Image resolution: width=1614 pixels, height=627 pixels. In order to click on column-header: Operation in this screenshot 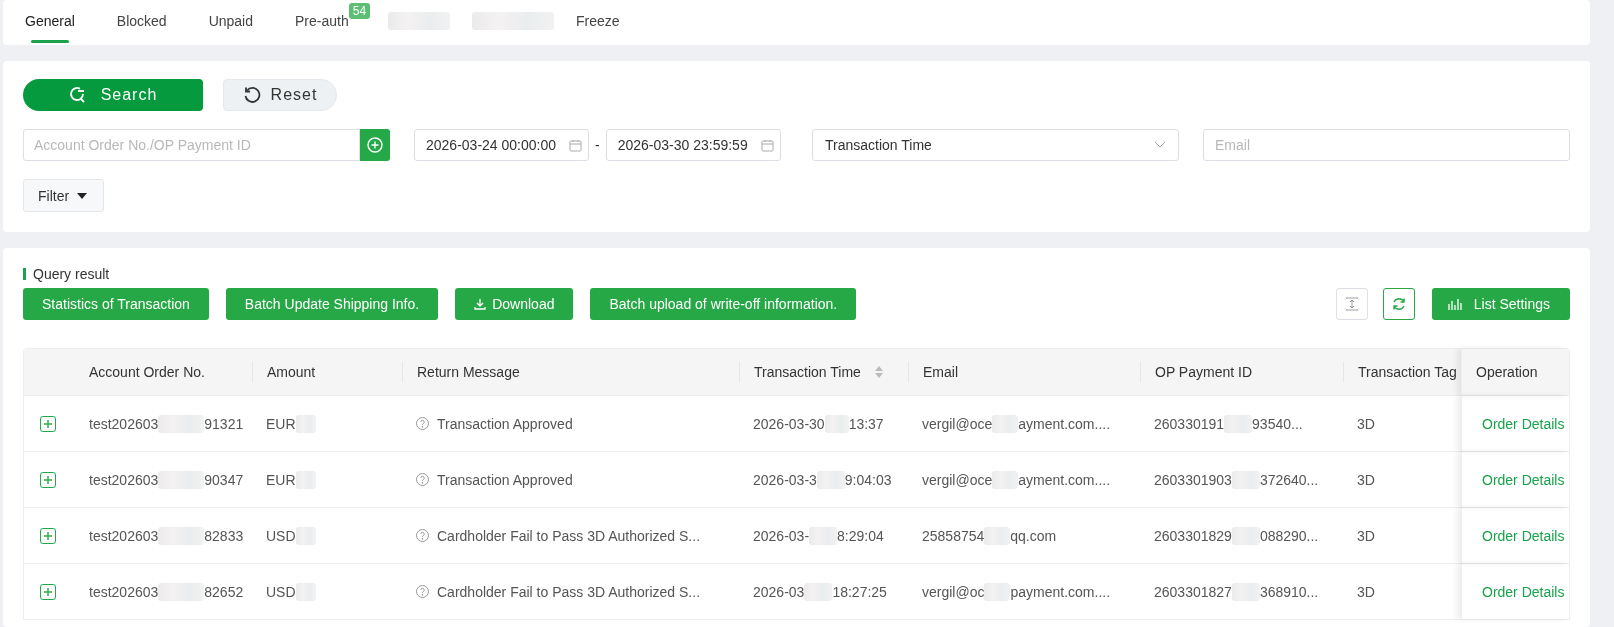, I will do `click(1515, 372)`.